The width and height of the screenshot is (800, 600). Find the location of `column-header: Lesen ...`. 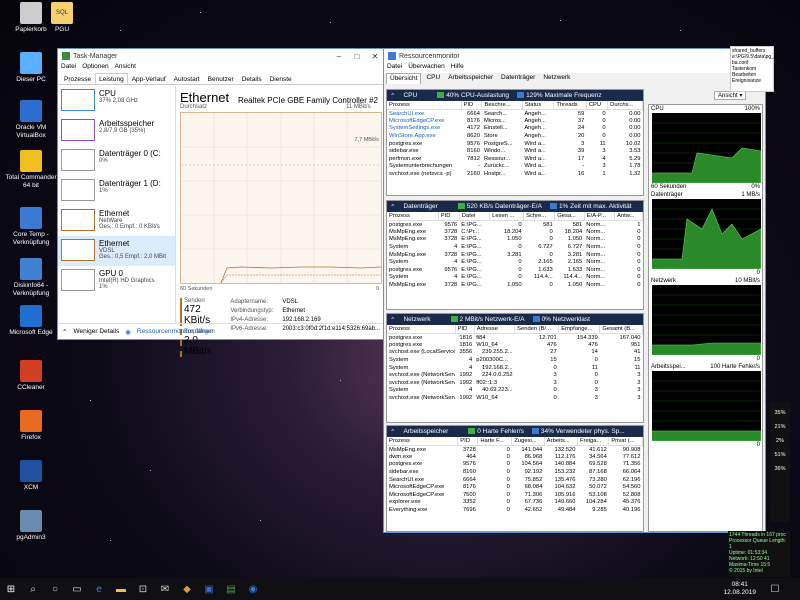

column-header: Lesen ... is located at coordinates (507, 216).